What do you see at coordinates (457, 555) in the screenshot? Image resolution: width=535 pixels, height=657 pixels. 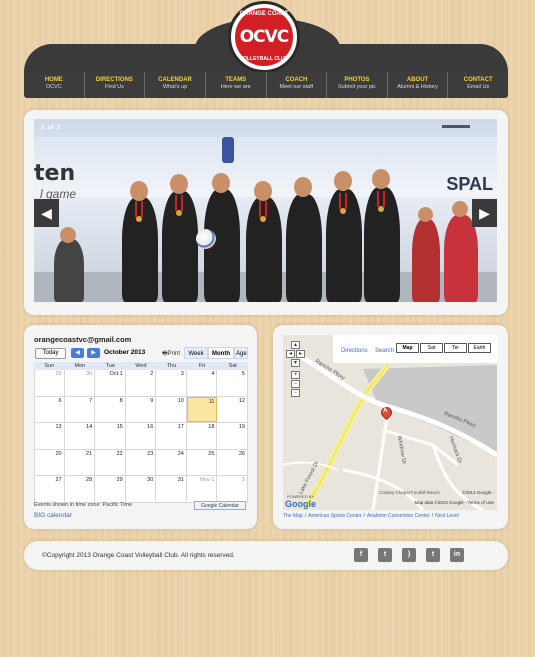 I see `linkedin-icon: in` at bounding box center [457, 555].